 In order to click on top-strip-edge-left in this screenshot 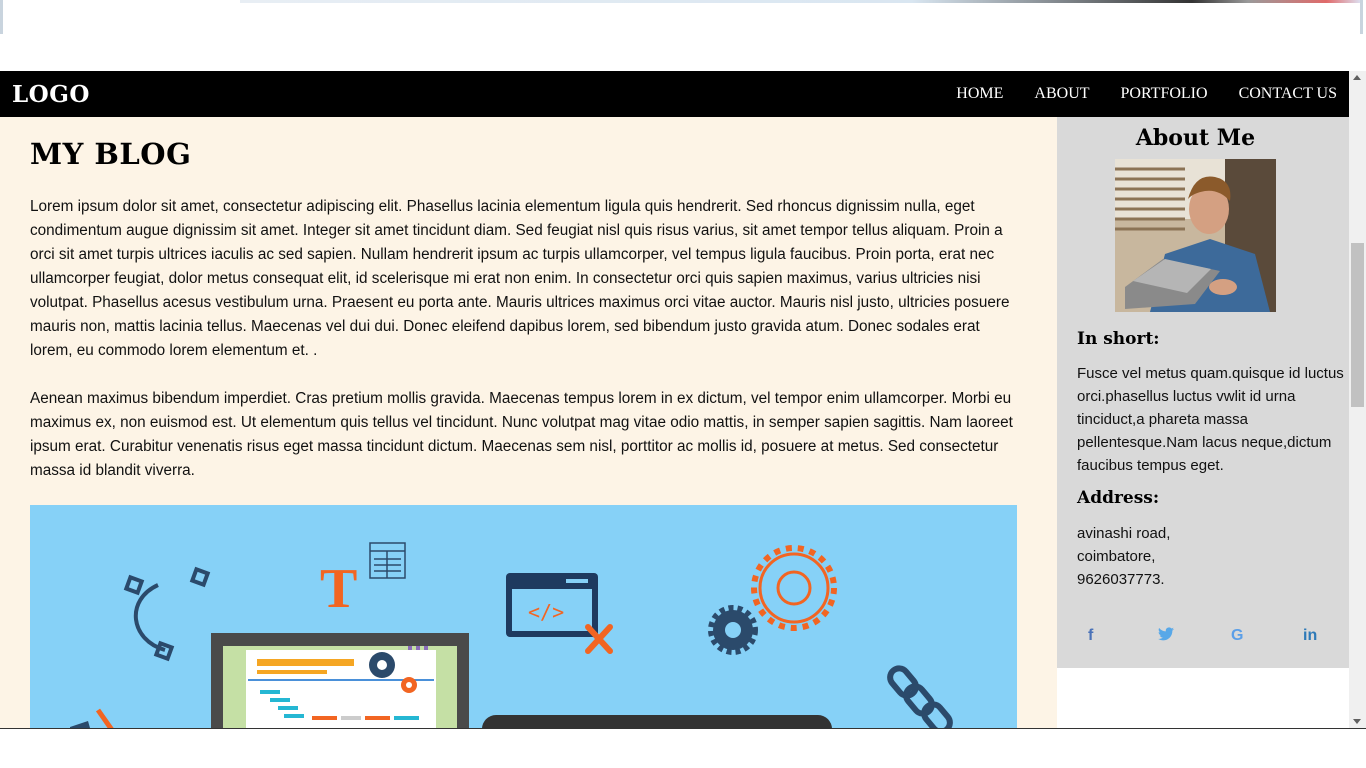, I will do `click(1, 17)`.